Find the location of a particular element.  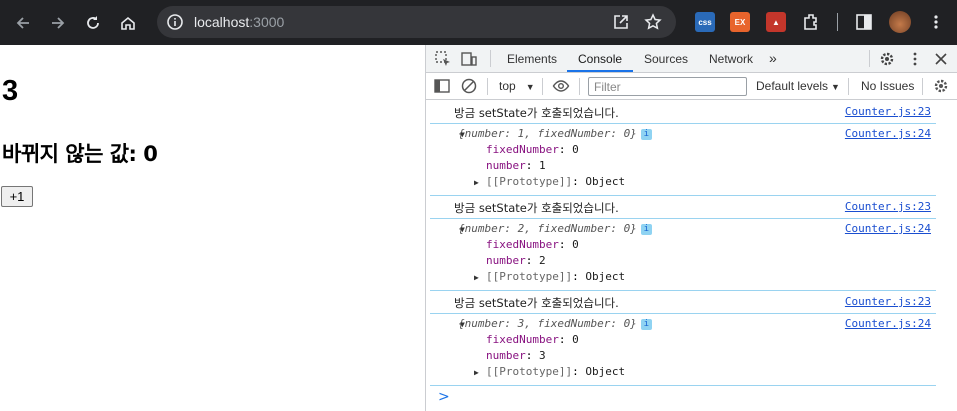

device-toolbar-icon is located at coordinates (469, 59).